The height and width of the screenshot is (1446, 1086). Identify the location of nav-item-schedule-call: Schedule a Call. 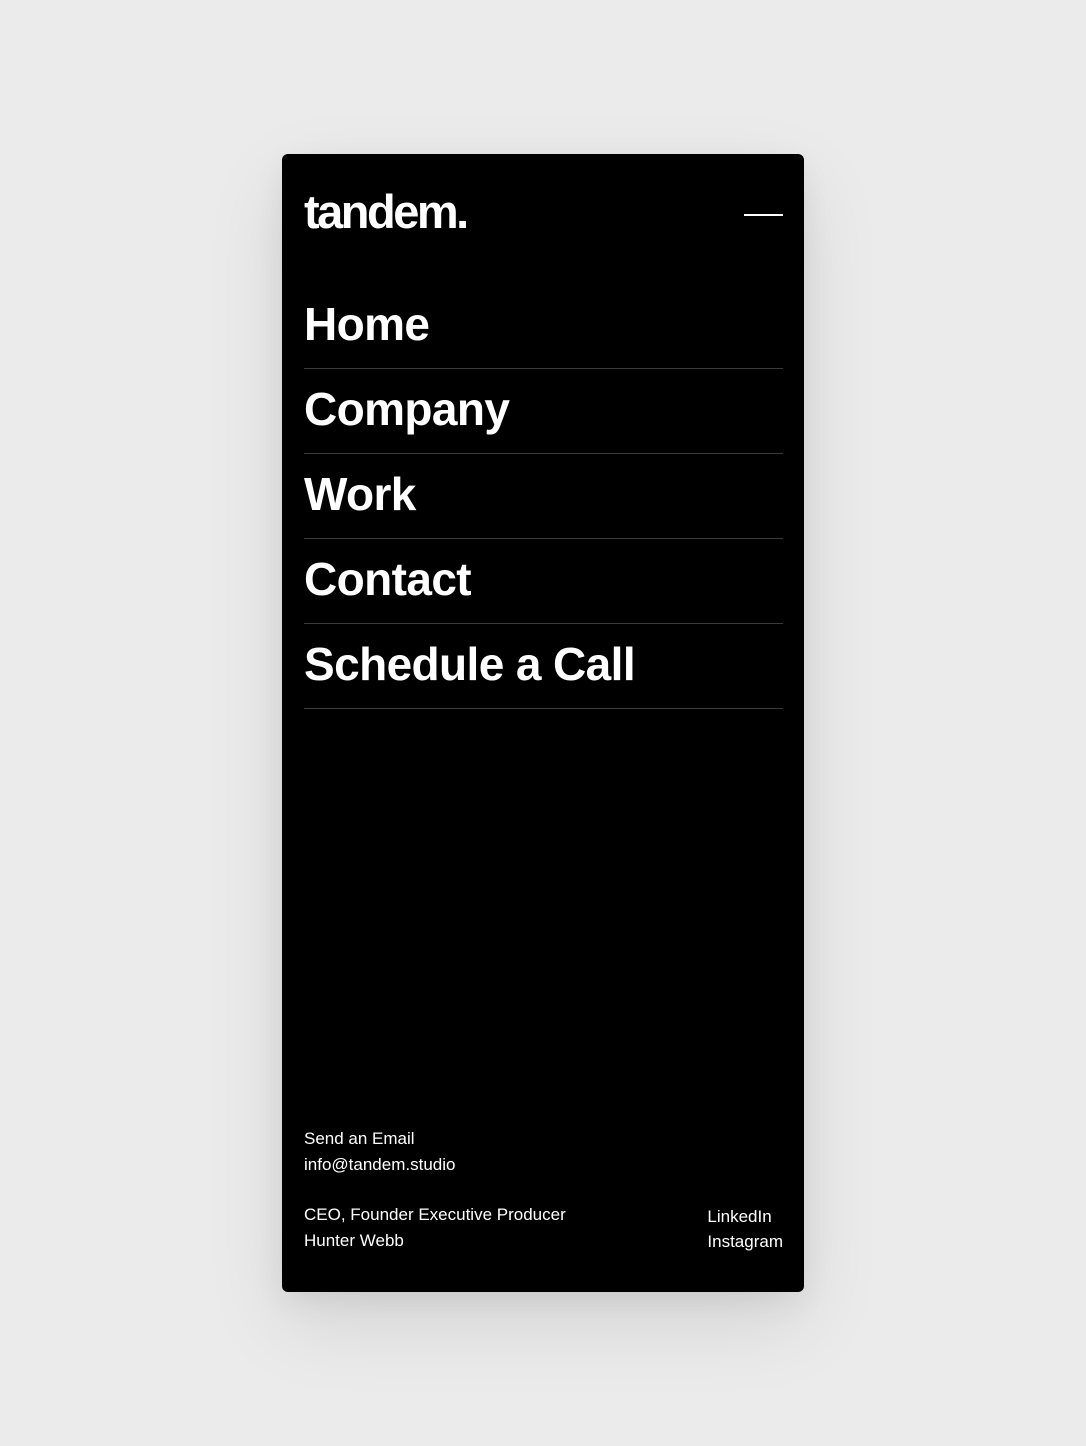
(543, 666).